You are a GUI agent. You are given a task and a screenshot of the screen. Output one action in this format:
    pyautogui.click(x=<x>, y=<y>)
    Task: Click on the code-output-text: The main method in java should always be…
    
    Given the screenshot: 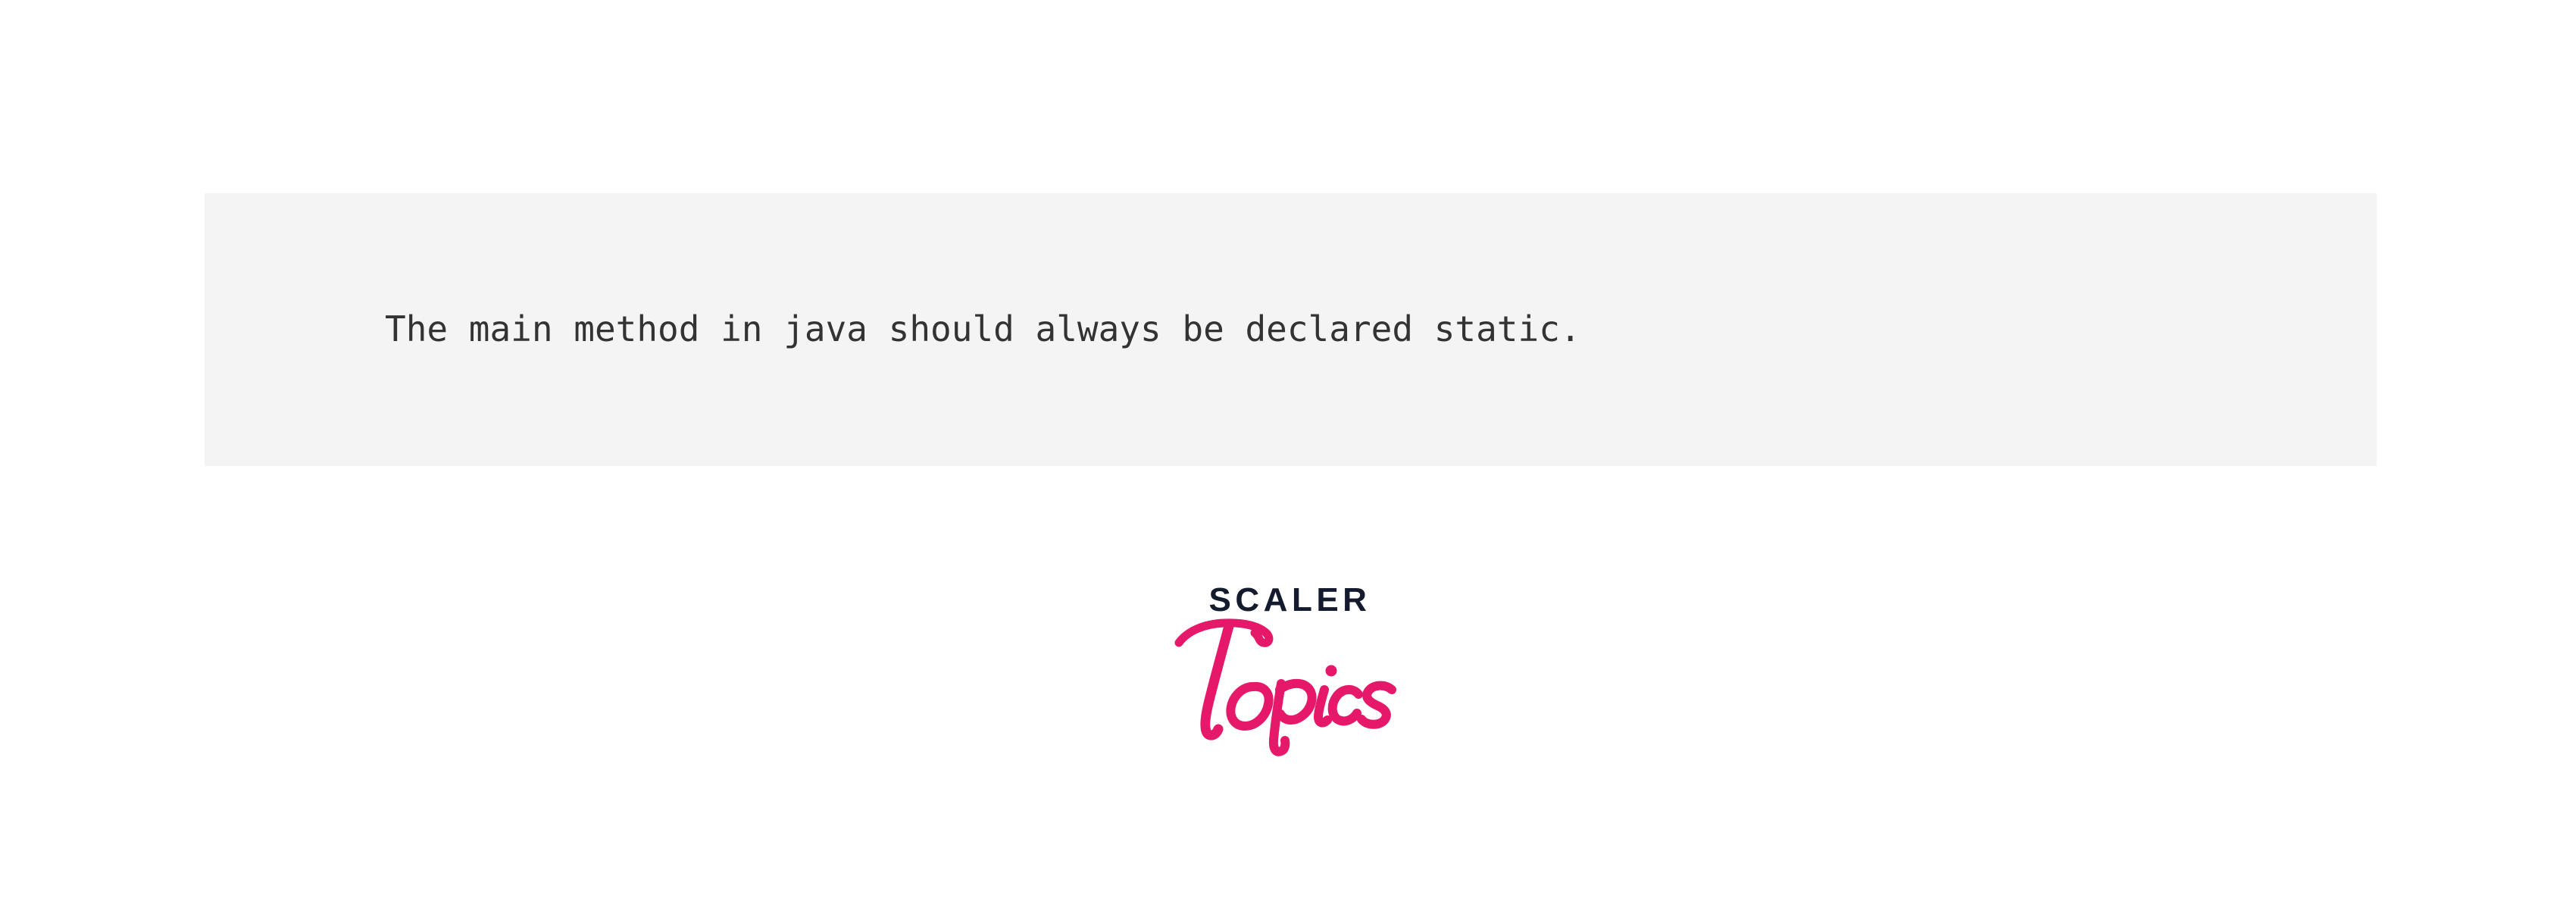 What is the action you would take?
    pyautogui.click(x=983, y=329)
    